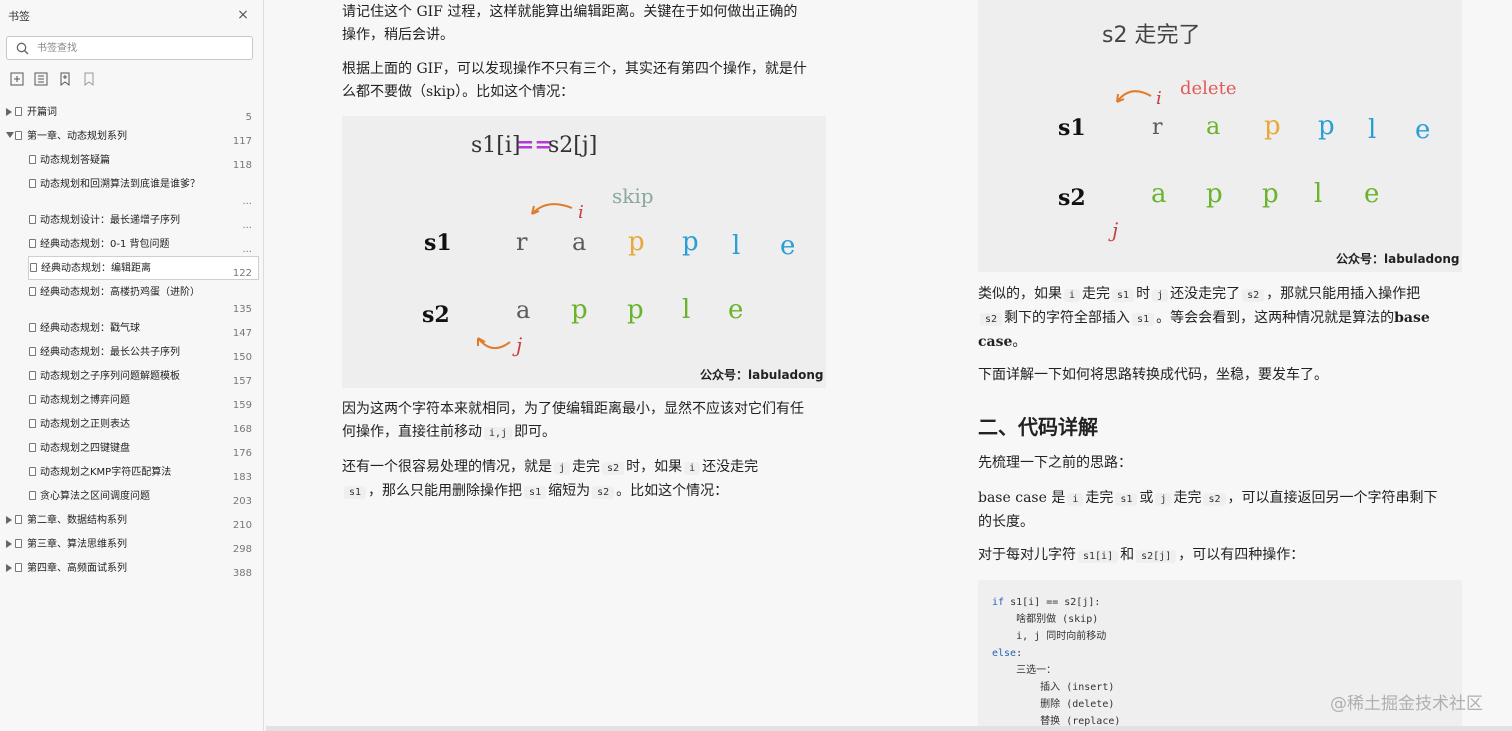 The height and width of the screenshot is (731, 1512). I want to click on bookmark-page: 147, so click(242, 333).